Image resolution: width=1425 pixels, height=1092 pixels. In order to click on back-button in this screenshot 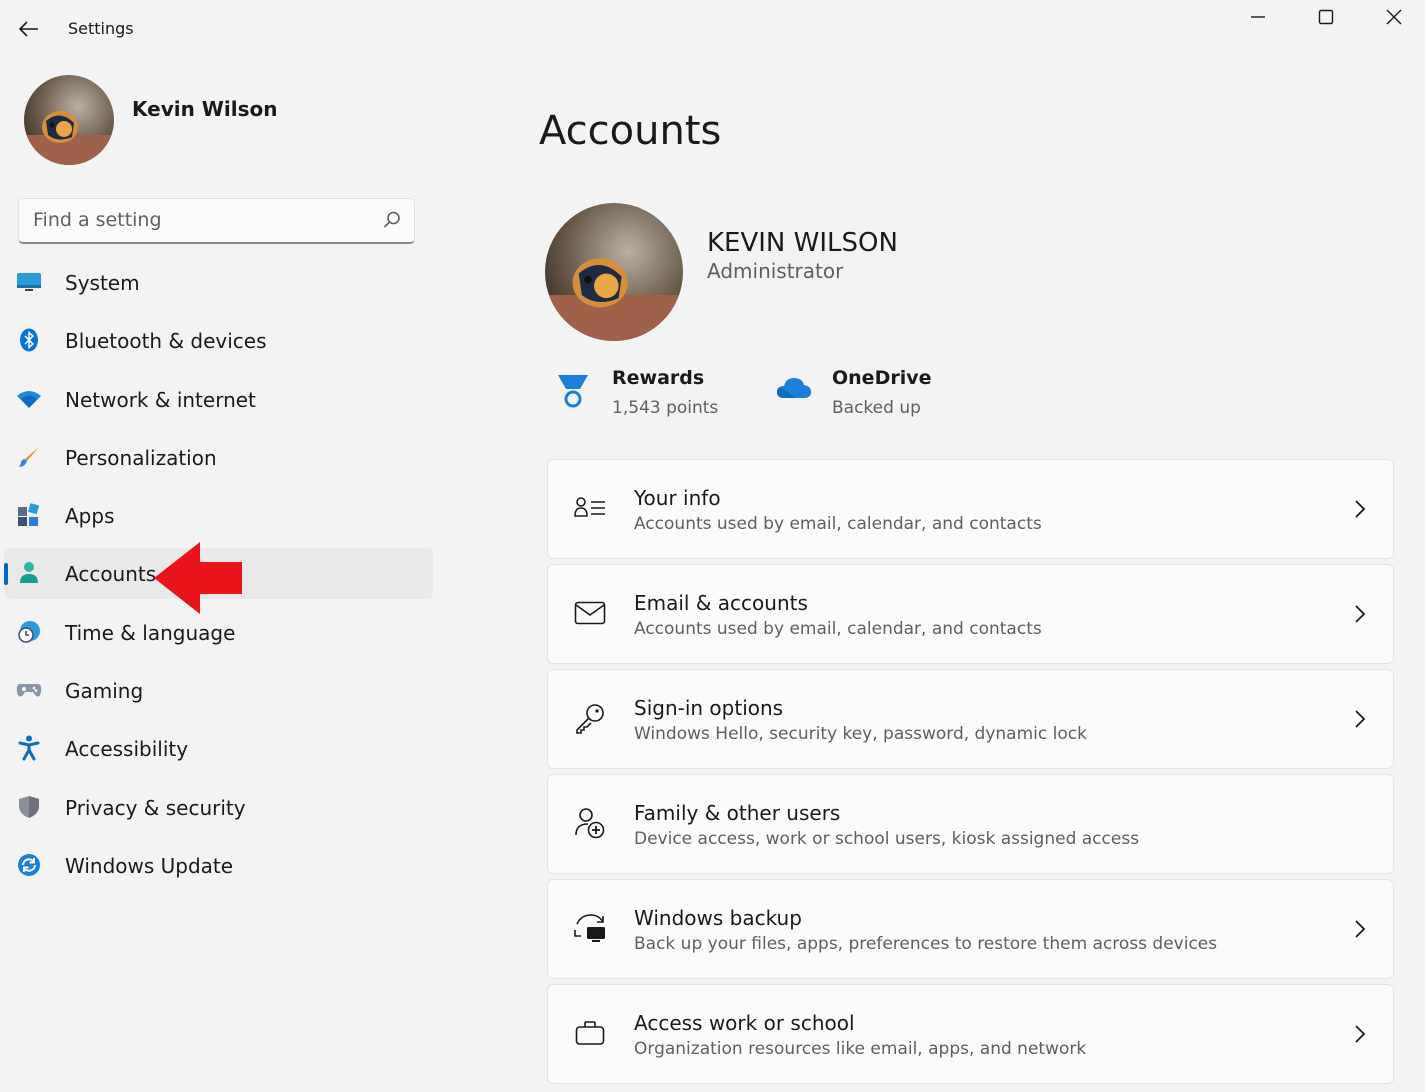, I will do `click(29, 29)`.